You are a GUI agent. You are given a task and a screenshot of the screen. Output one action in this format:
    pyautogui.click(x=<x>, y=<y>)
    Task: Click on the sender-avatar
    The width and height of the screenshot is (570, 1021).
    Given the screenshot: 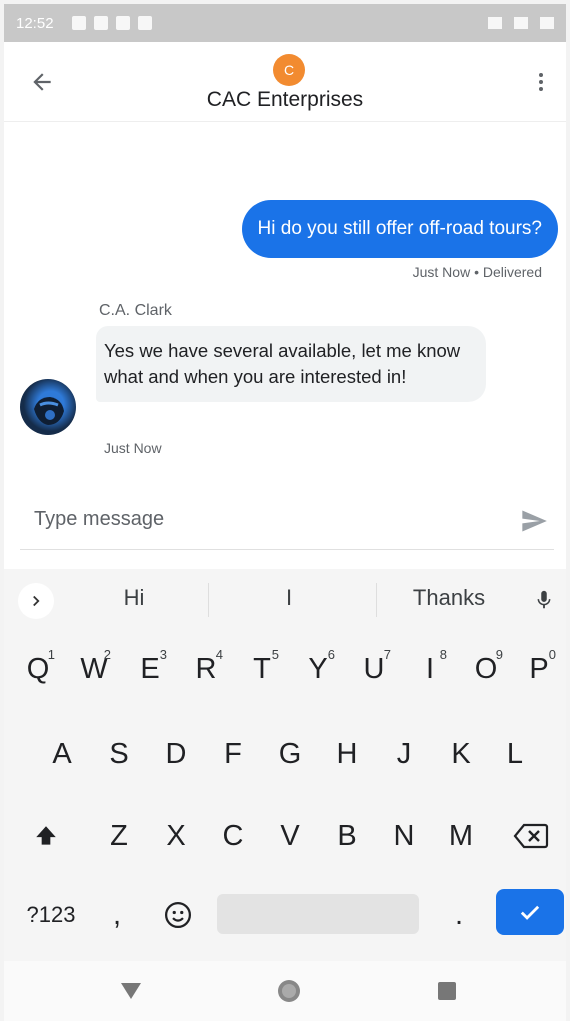 What is the action you would take?
    pyautogui.click(x=48, y=407)
    